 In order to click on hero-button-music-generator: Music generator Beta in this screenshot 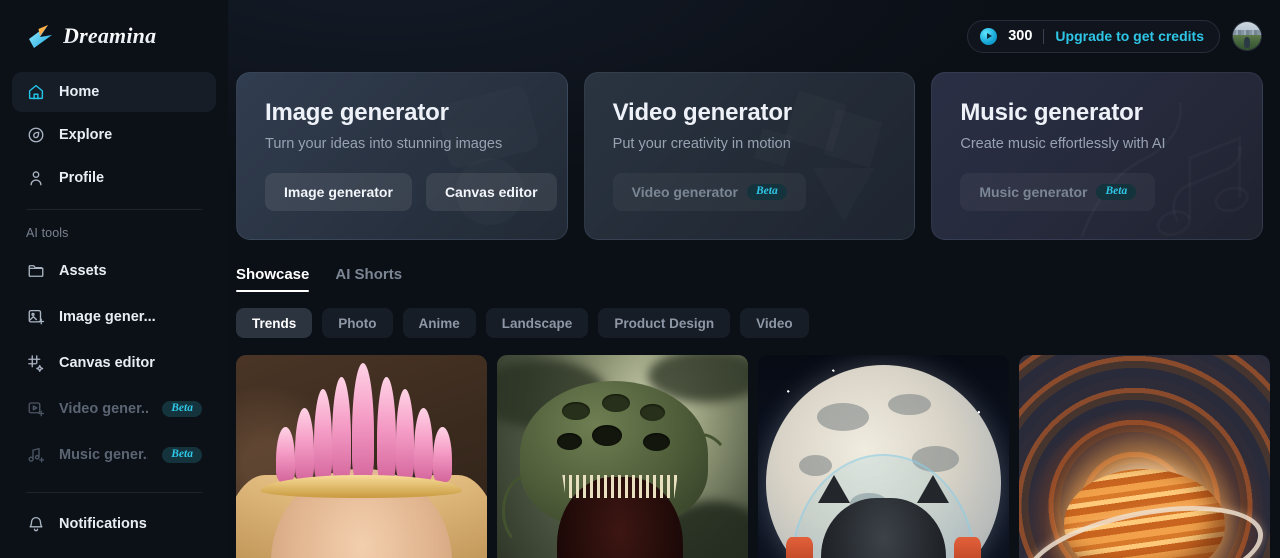, I will do `click(1058, 192)`.